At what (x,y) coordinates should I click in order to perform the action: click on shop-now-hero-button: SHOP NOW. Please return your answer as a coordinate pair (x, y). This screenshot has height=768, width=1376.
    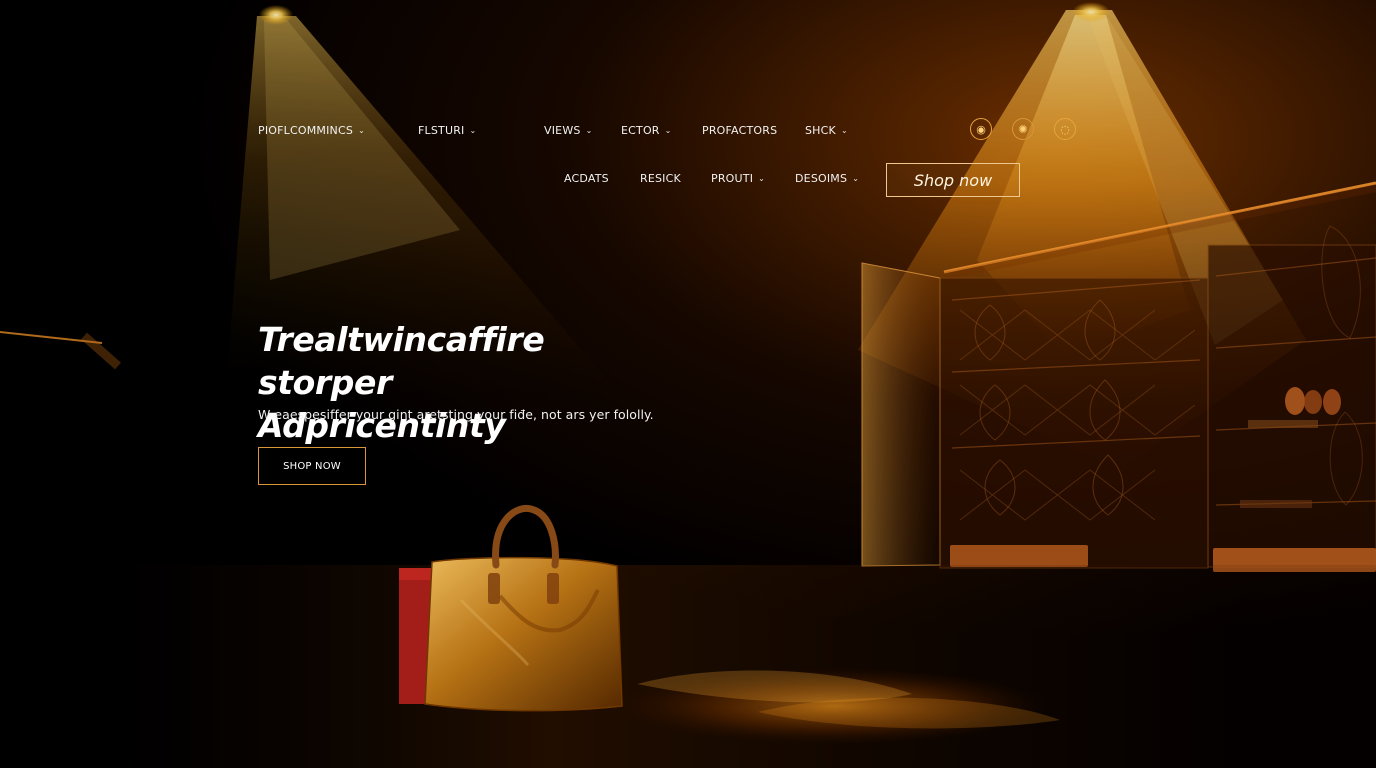
    Looking at the image, I should click on (312, 466).